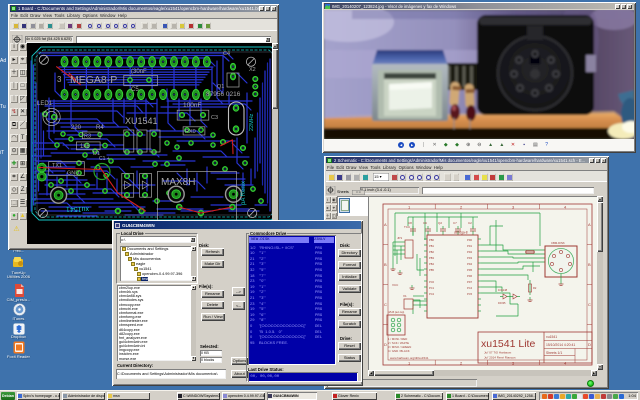  Describe the element at coordinates (57, 166) in the screenshot. I see `svg-text: TX1` at that location.